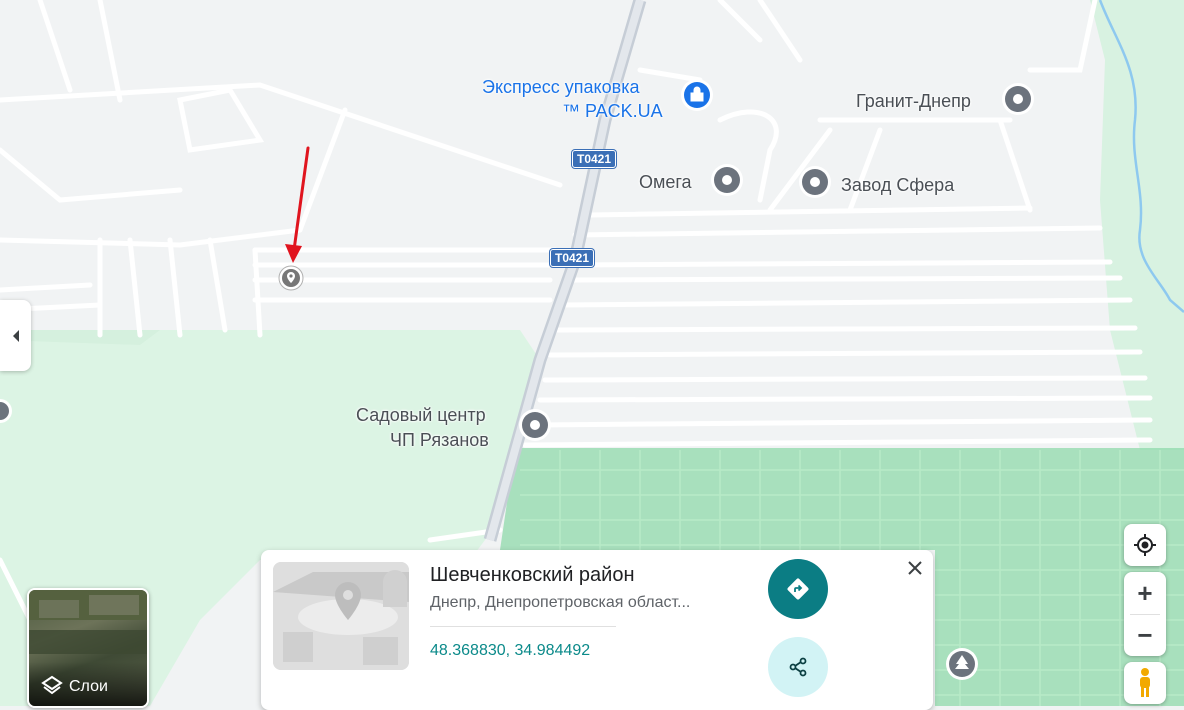 Image resolution: width=1184 pixels, height=710 pixels. I want to click on chevron-left-icon, so click(15, 335).